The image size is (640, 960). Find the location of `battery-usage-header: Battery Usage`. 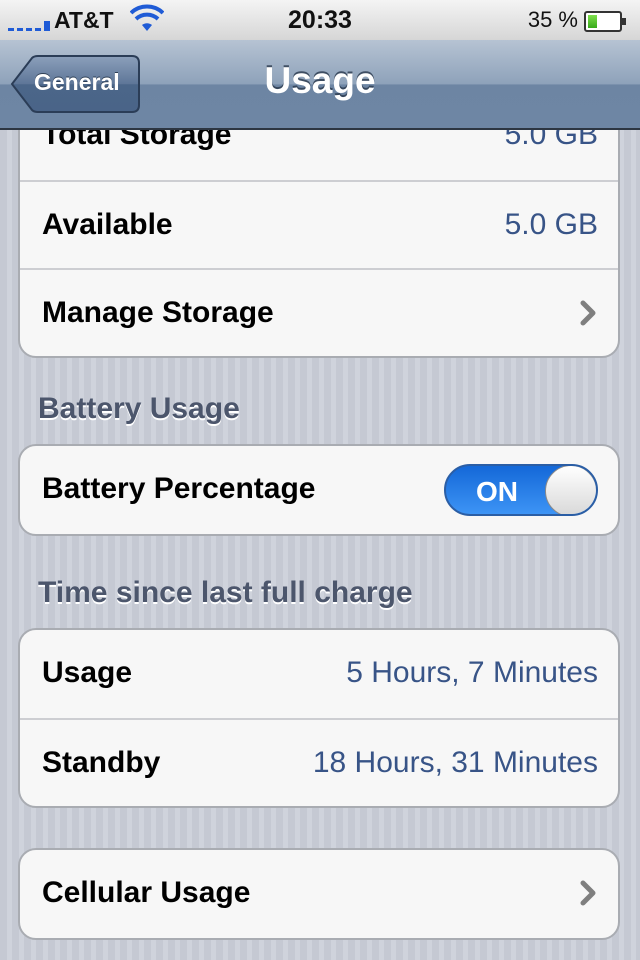

battery-usage-header: Battery Usage is located at coordinates (139, 408).